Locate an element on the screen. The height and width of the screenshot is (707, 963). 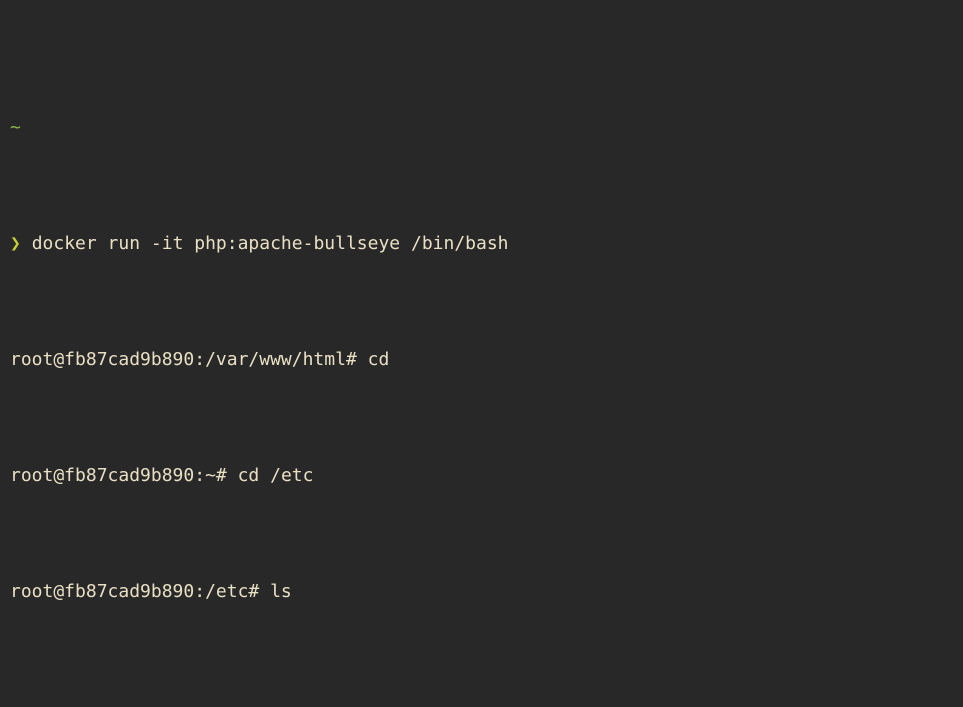
container-prompt-3: root@fb87cad9b890:/etc# is located at coordinates (135, 591).